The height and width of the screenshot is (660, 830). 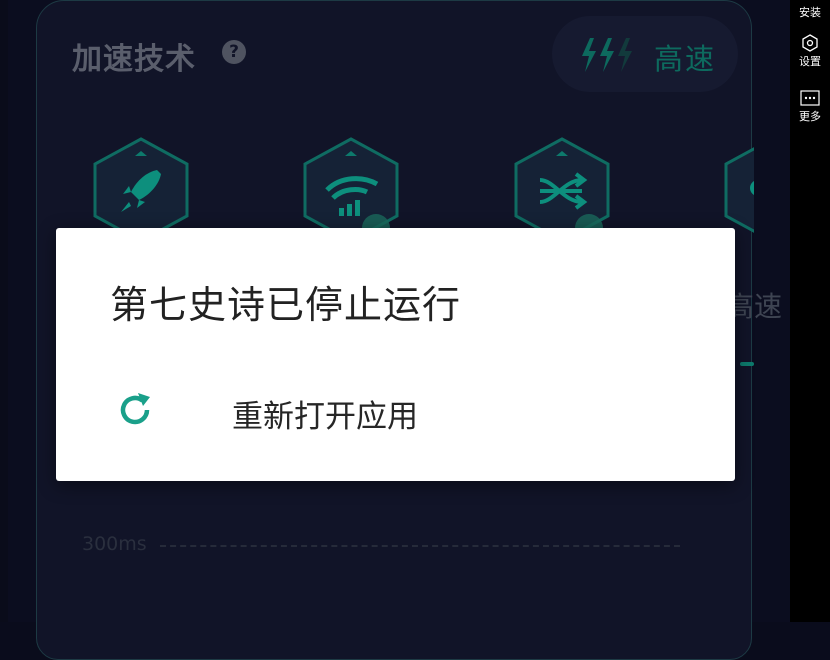 I want to click on left-edge, so click(x=4, y=311).